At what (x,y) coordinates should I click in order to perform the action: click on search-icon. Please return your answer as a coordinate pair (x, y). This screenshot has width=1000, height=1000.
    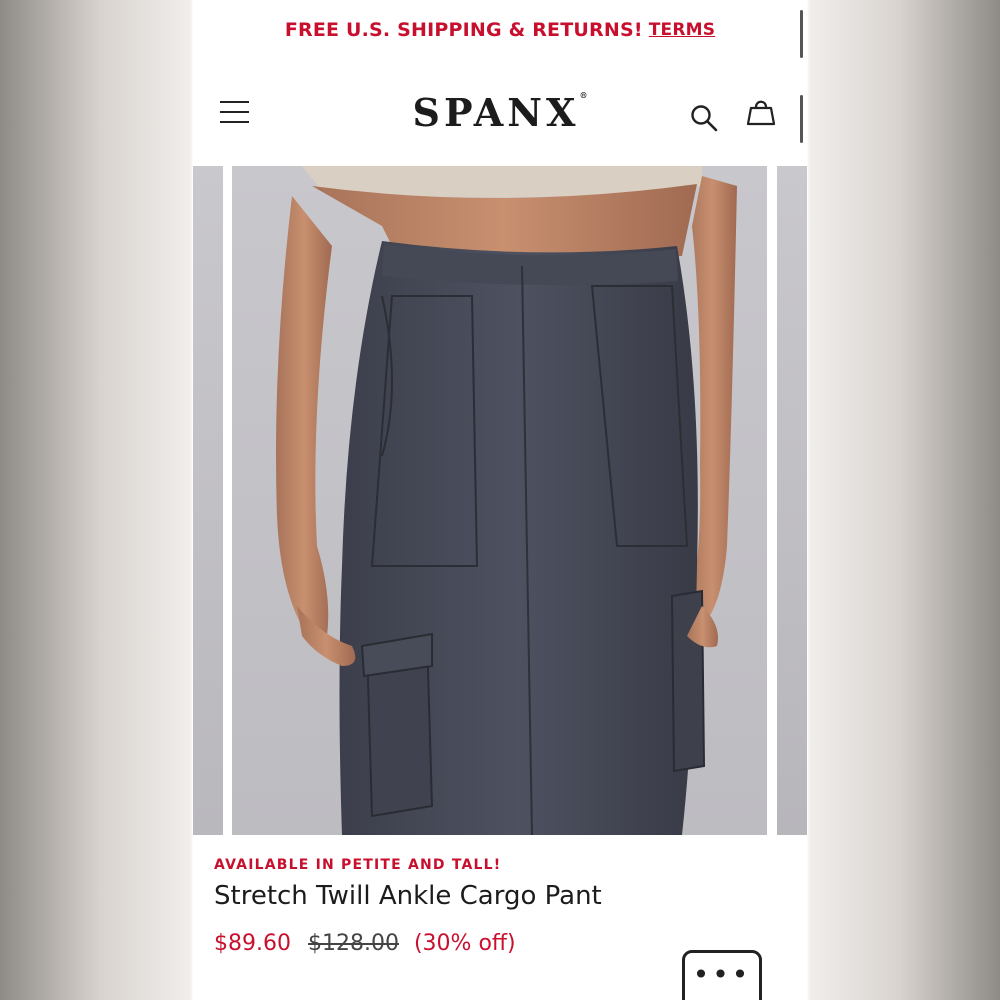
    Looking at the image, I should click on (704, 118).